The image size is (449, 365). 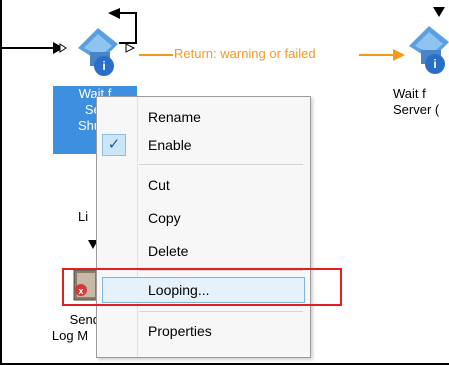 I want to click on menu-item-label: Rename, so click(x=174, y=117).